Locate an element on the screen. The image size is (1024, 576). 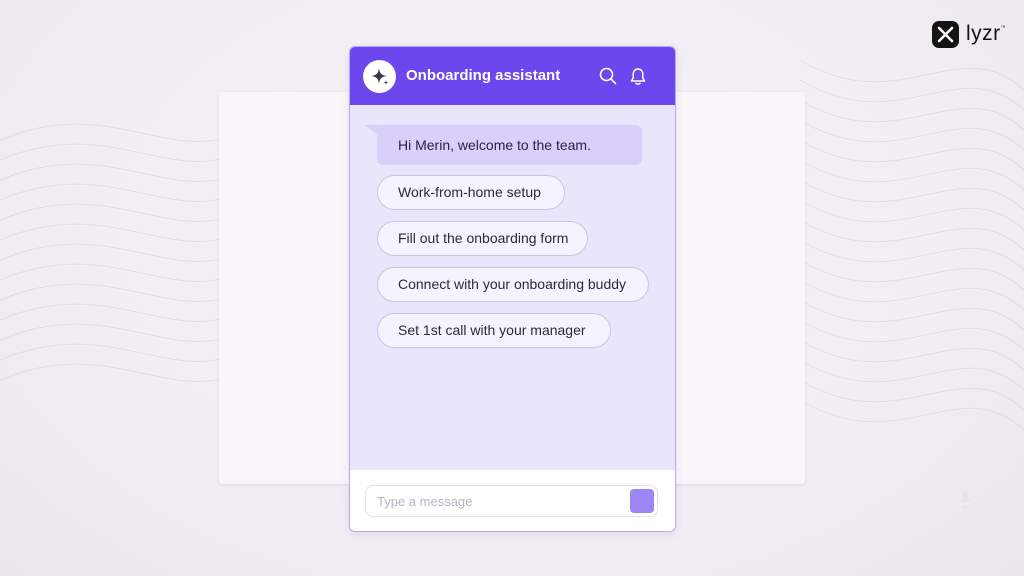
assistant-message-text: Hi Merin, welcome to the team. is located at coordinates (494, 145).